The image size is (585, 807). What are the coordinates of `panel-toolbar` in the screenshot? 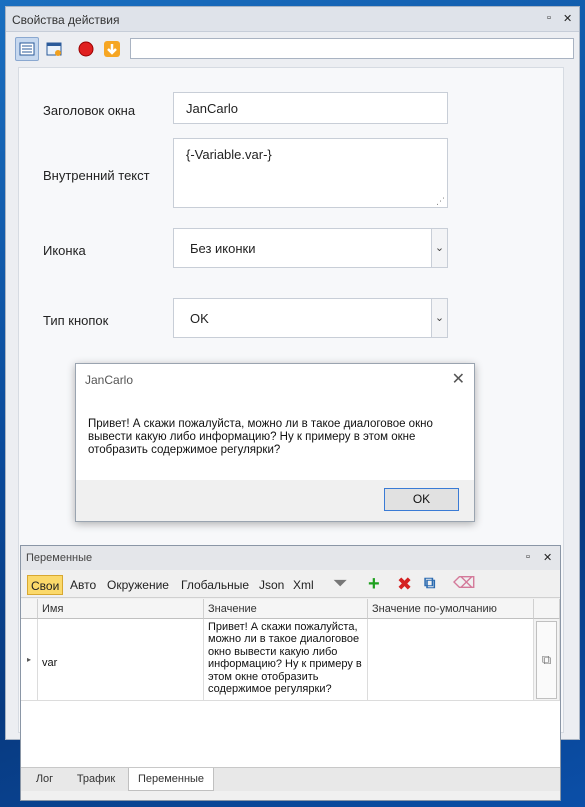 It's located at (292, 49).